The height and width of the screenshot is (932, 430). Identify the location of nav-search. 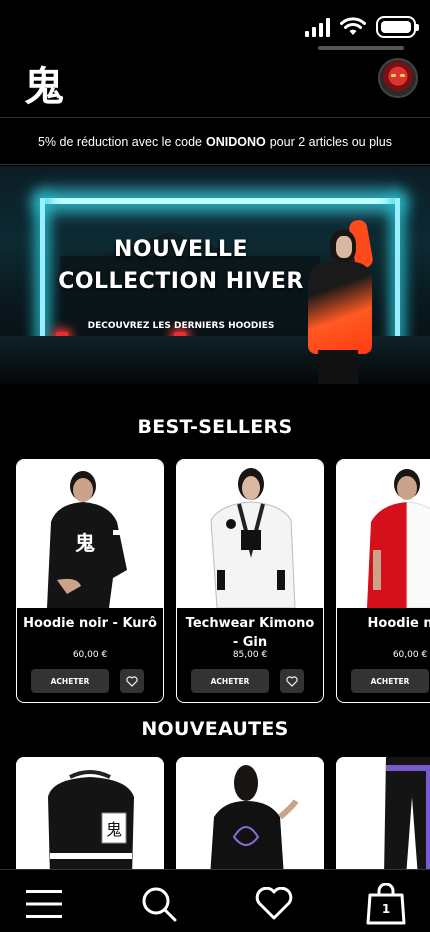
(159, 904).